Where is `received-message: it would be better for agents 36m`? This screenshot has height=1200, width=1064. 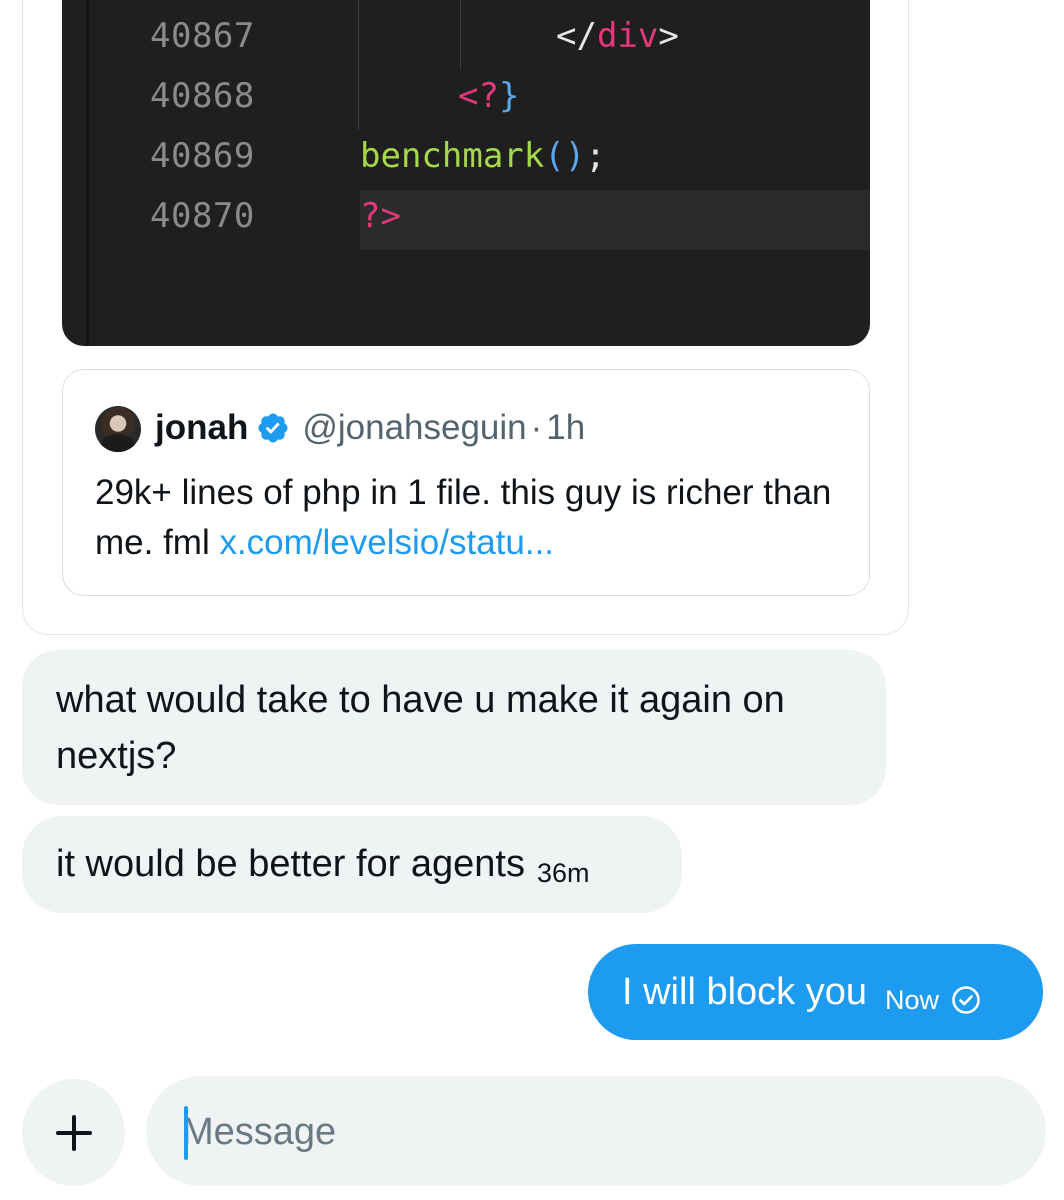
received-message: it would be better for agents 36m is located at coordinates (352, 864).